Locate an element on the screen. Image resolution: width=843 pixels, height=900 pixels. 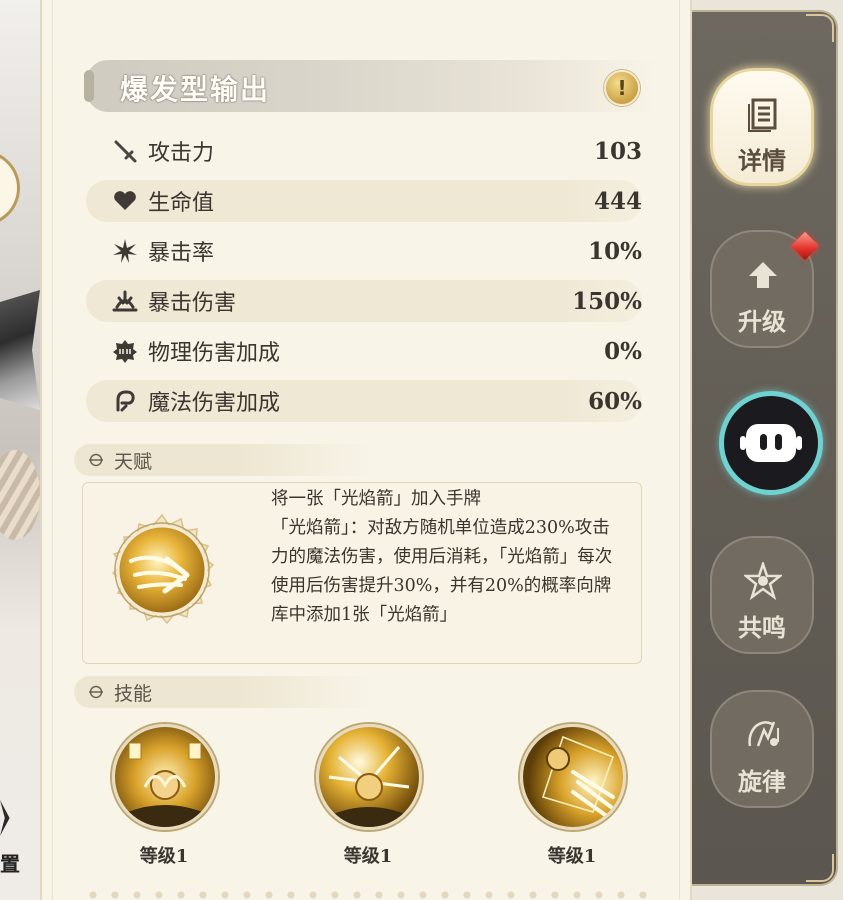
stat-value: 60% is located at coordinates (615, 401).